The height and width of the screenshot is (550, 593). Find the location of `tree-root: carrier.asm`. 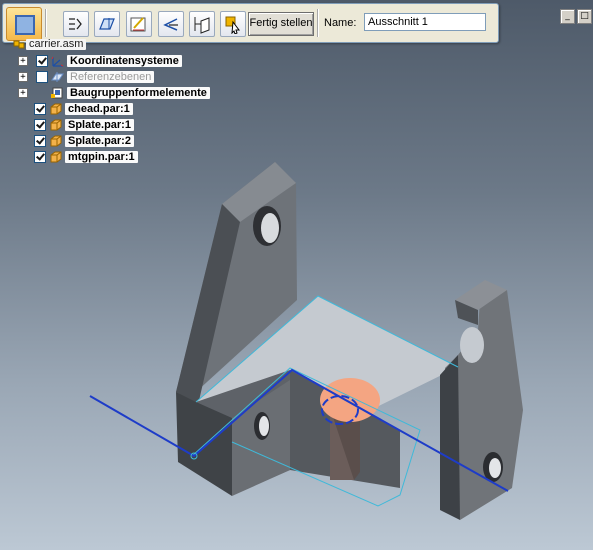

tree-root: carrier.asm is located at coordinates (50, 44).